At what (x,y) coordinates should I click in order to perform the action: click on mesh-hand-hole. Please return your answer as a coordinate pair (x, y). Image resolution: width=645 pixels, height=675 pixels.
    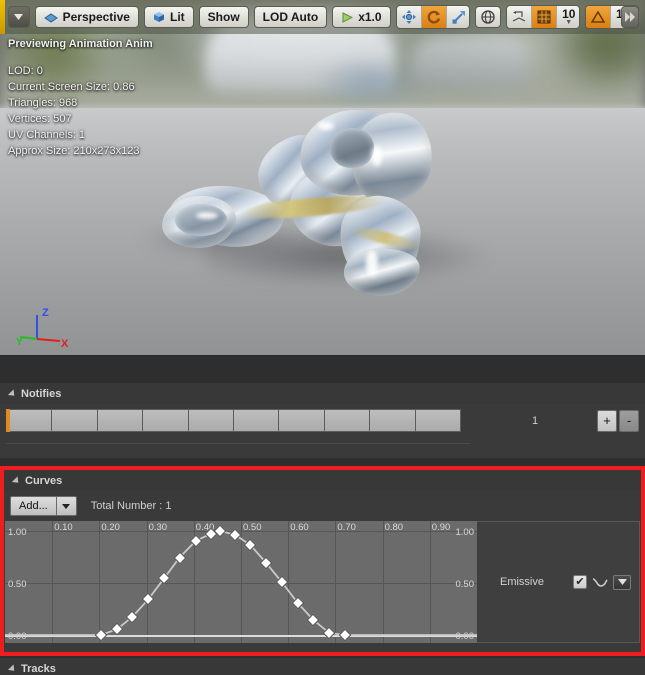
    Looking at the image, I should click on (201, 220).